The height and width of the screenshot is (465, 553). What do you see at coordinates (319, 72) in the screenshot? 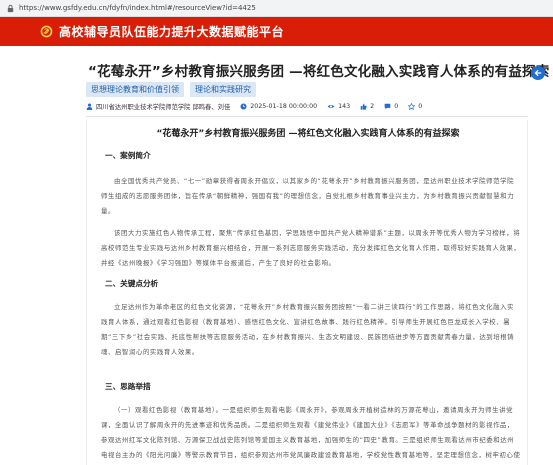
I see `page-title: “花莓永开”乡村教育振兴服务团 —将红色文化融入实践育人体系的有益探索` at bounding box center [319, 72].